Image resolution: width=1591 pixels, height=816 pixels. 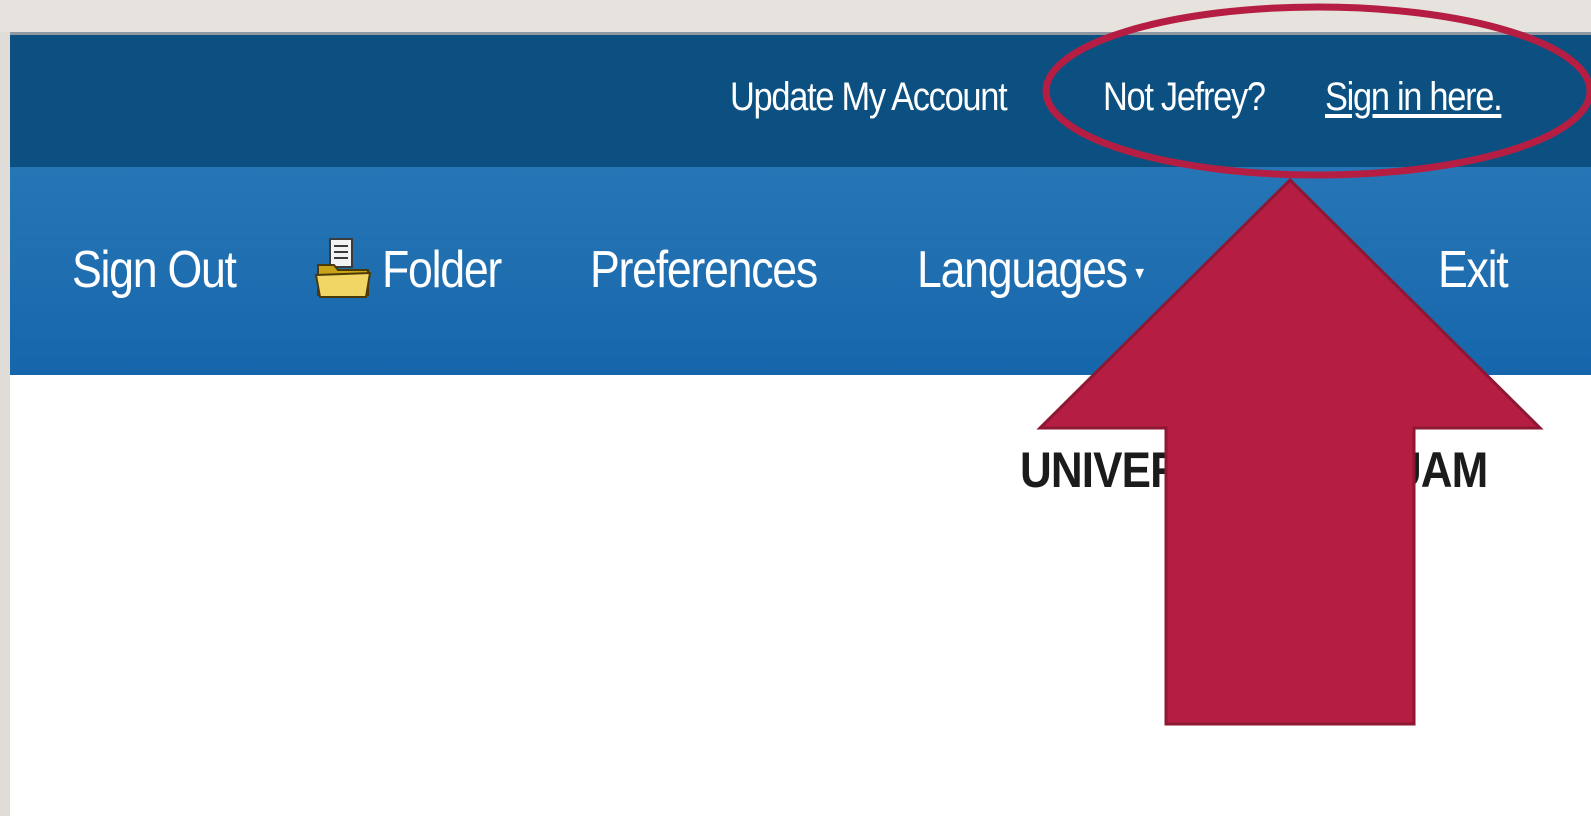 I want to click on languages-dropdown: Languages ▾, so click(x=1030, y=270).